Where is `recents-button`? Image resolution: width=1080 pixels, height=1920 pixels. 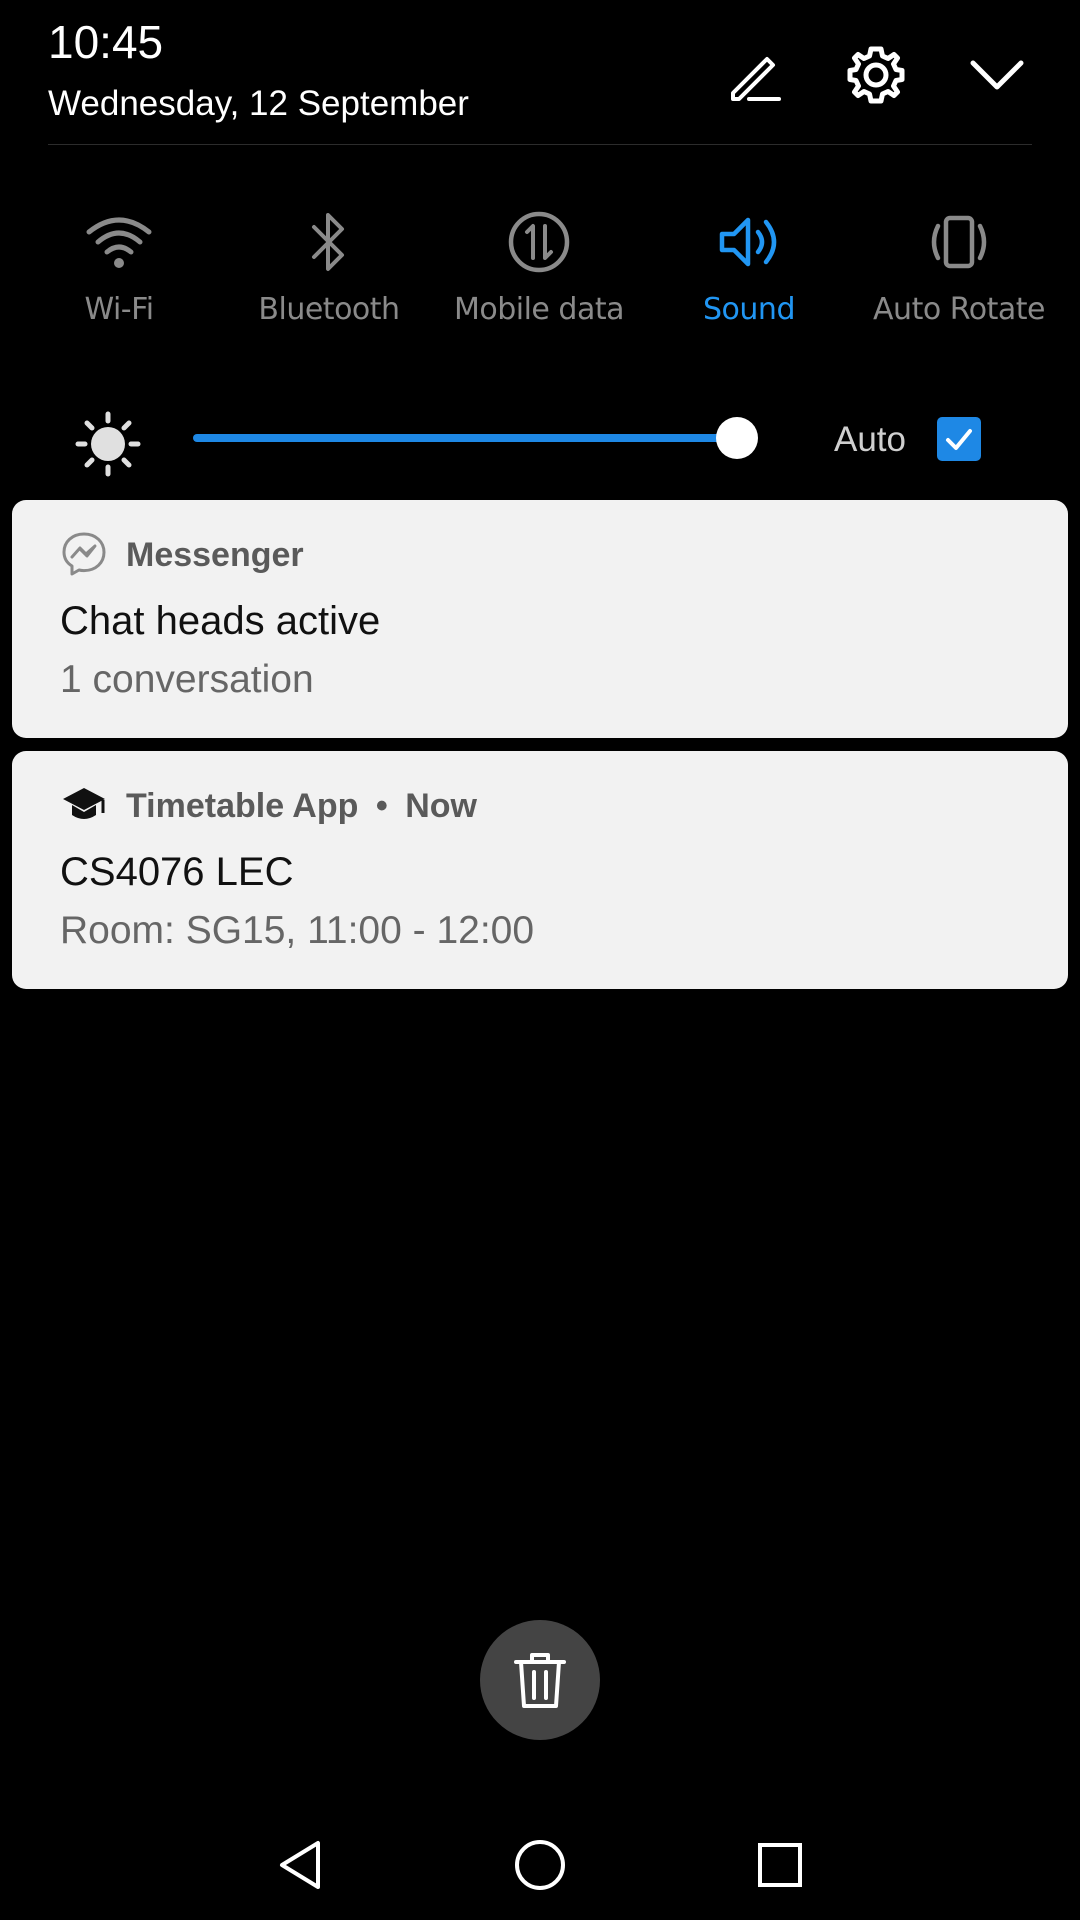
recents-button is located at coordinates (780, 1865).